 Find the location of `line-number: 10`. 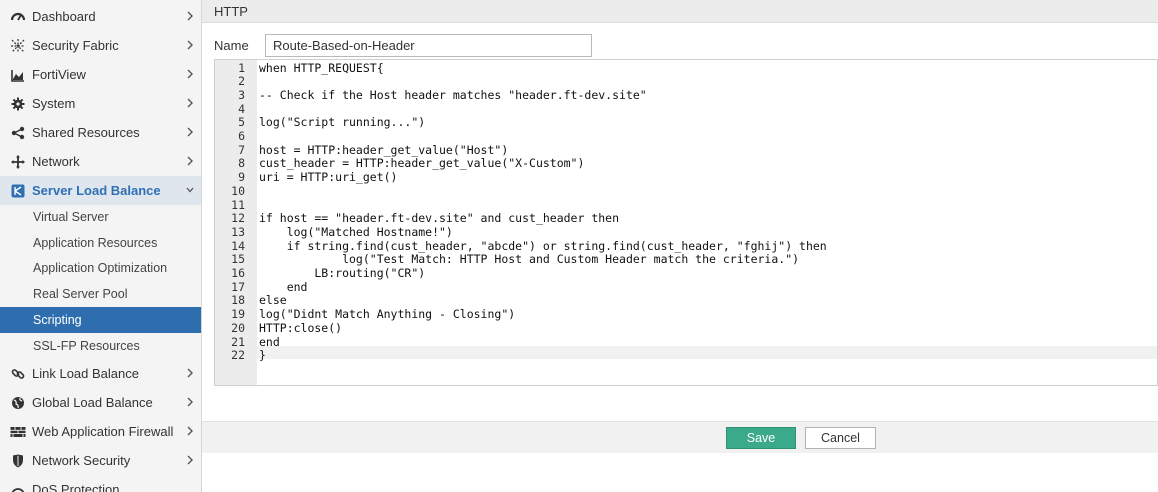

line-number: 10 is located at coordinates (238, 190).